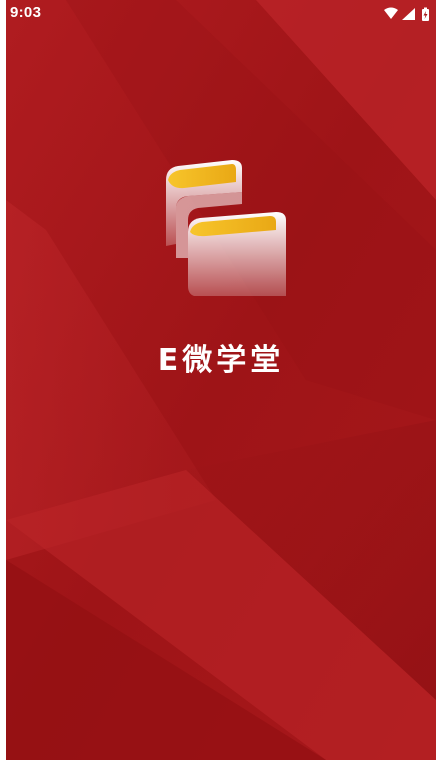  I want to click on app-name-title: E微学堂, so click(221, 360).